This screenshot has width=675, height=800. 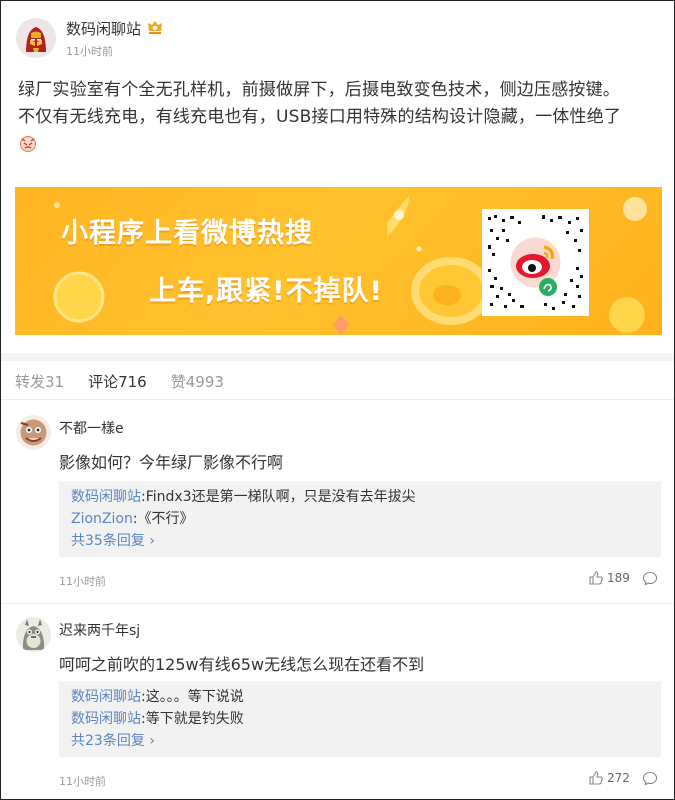 What do you see at coordinates (319, 90) in the screenshot?
I see `post-text-line-1: 绿厂实验室有个全无孔样机，前摄做屏下，后摄电致变色技术，侧边压感按键。` at bounding box center [319, 90].